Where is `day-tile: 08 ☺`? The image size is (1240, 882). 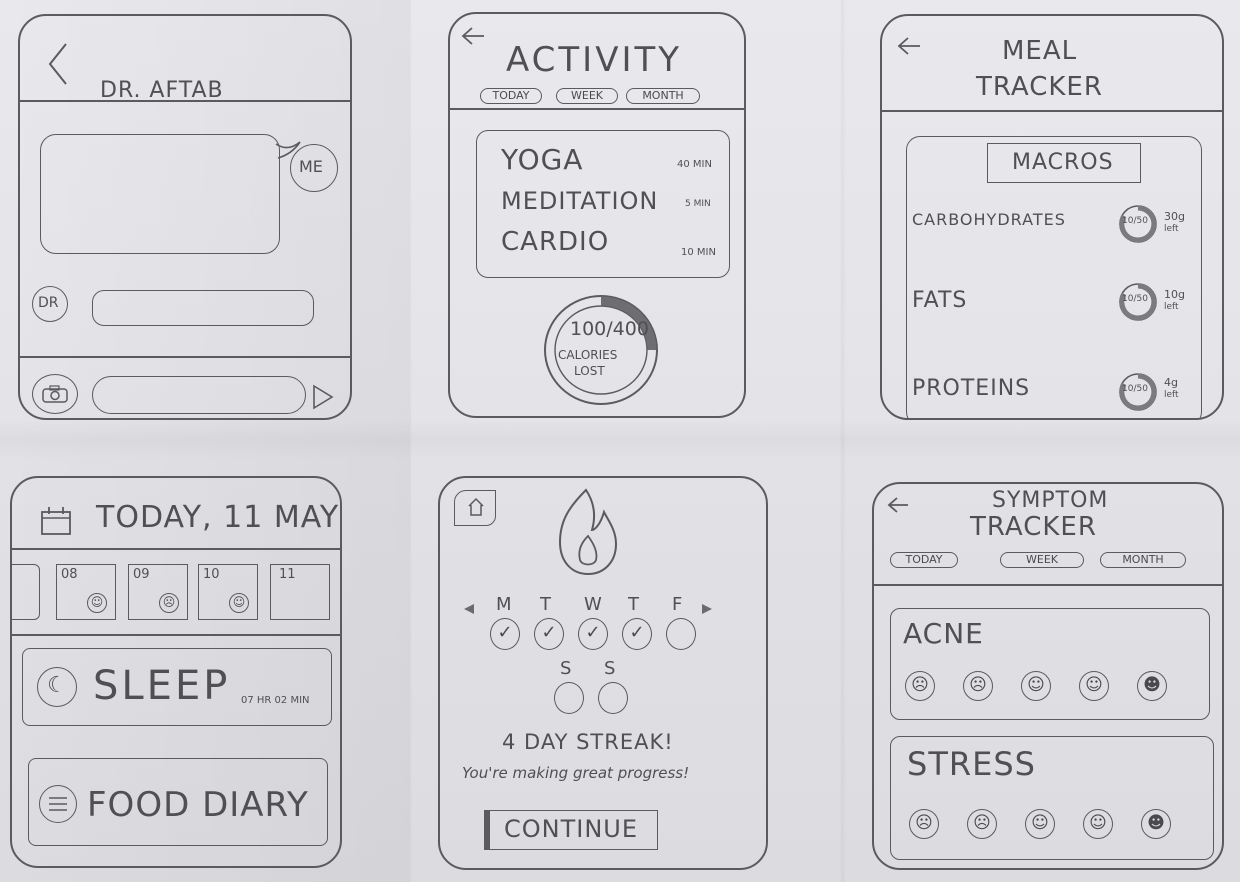
day-tile: 08 ☺ is located at coordinates (86, 592).